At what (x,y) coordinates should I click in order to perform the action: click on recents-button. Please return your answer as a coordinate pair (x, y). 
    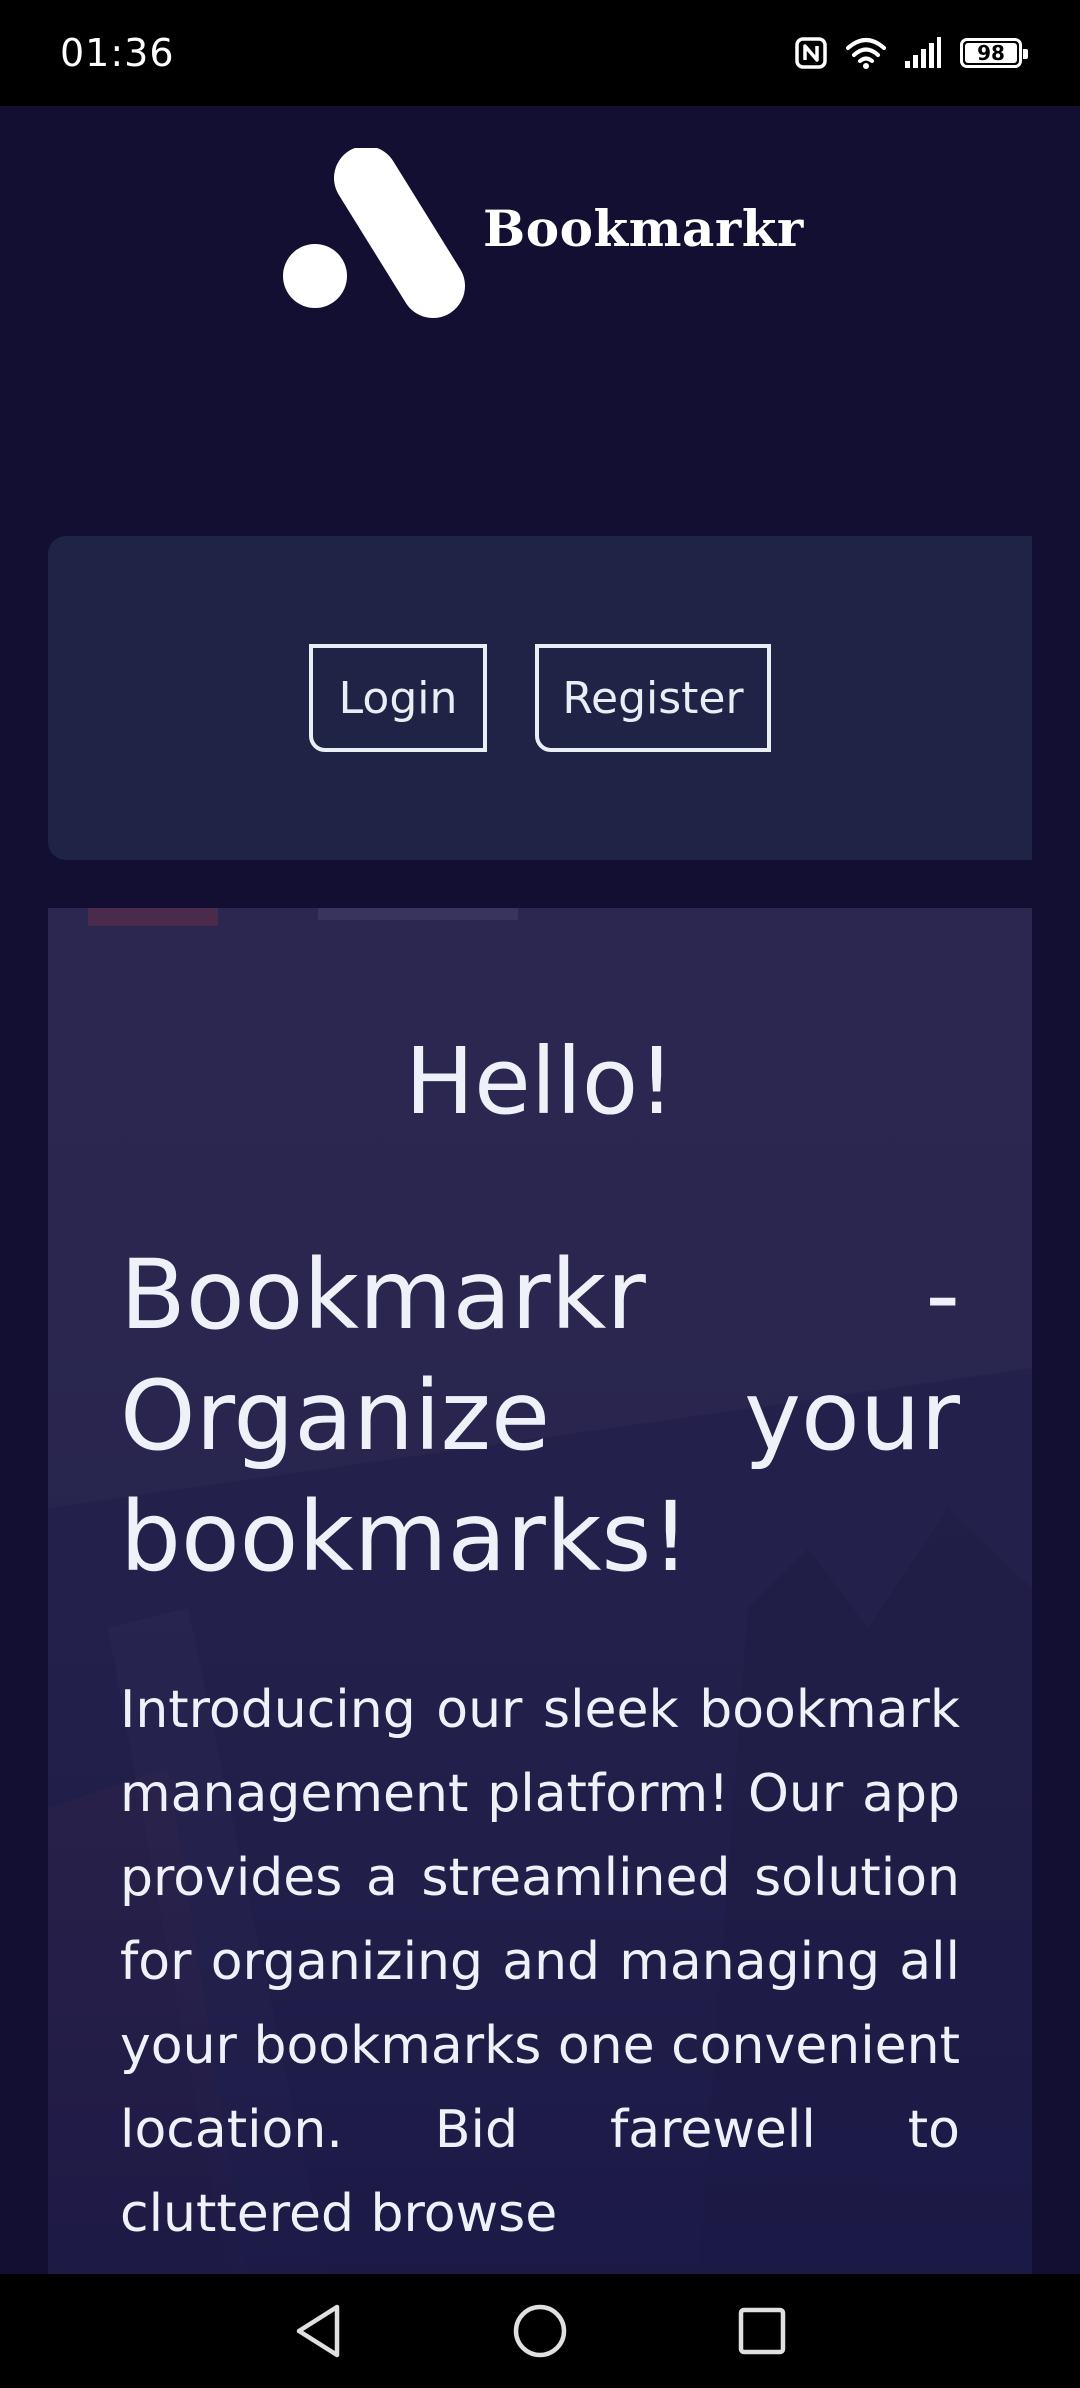
    Looking at the image, I should click on (762, 2331).